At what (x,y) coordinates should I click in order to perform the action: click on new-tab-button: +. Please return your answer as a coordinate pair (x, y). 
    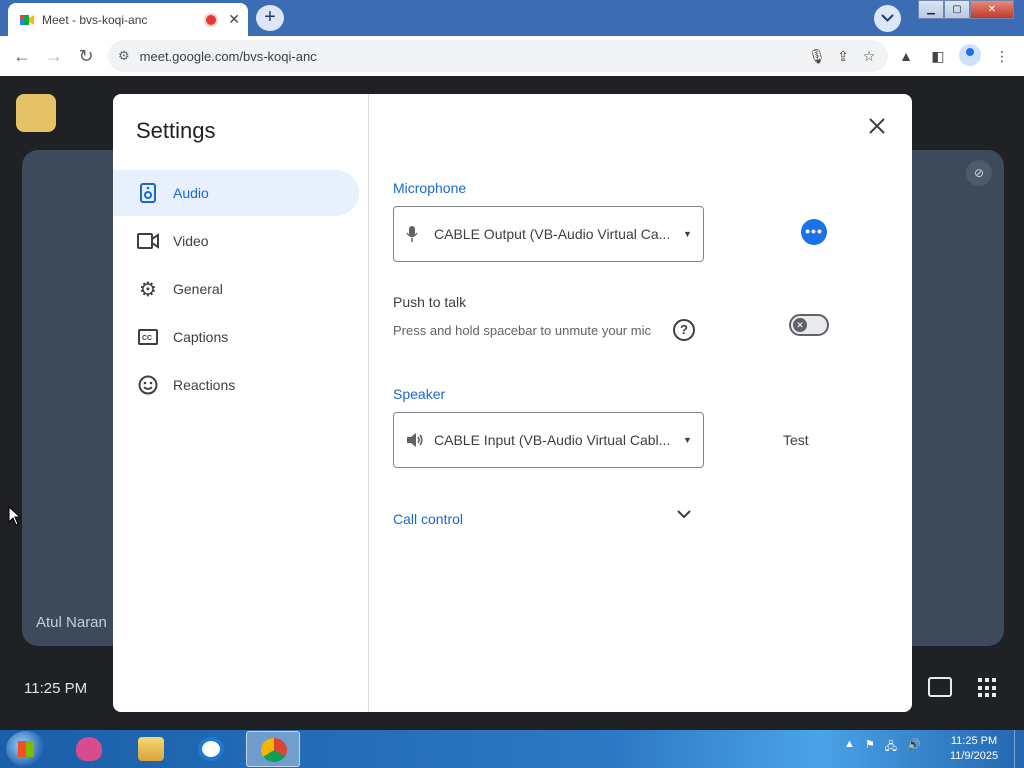
    Looking at the image, I should click on (270, 18).